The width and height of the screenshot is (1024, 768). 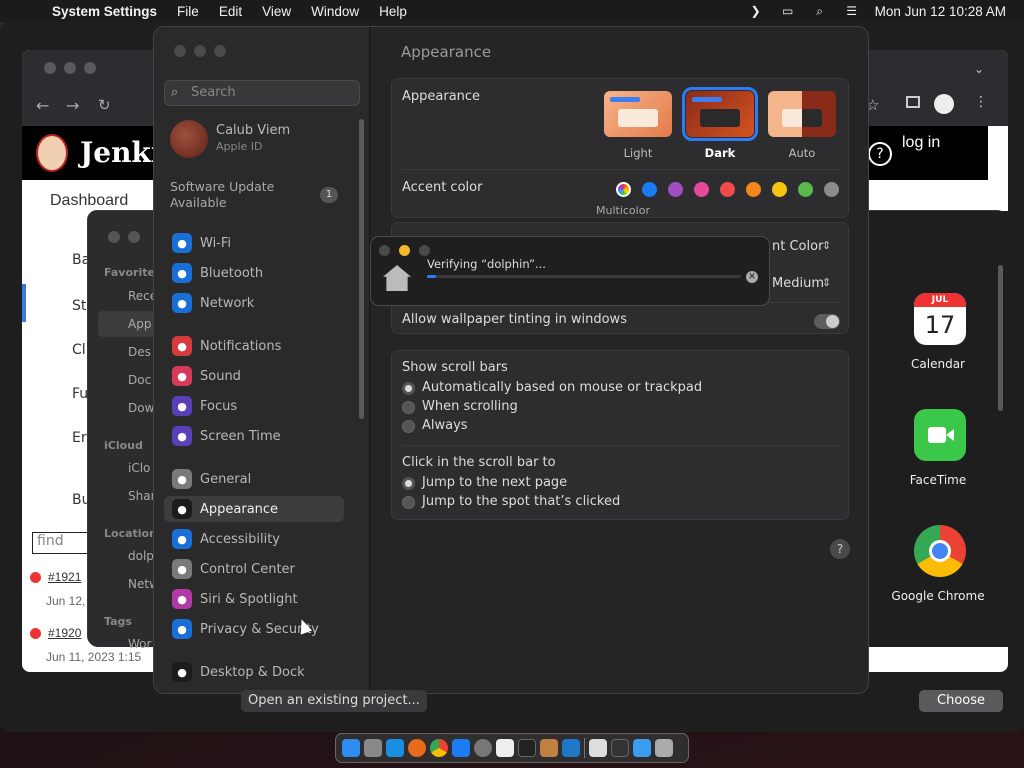 What do you see at coordinates (938, 364) in the screenshot?
I see `app-name: Calendar` at bounding box center [938, 364].